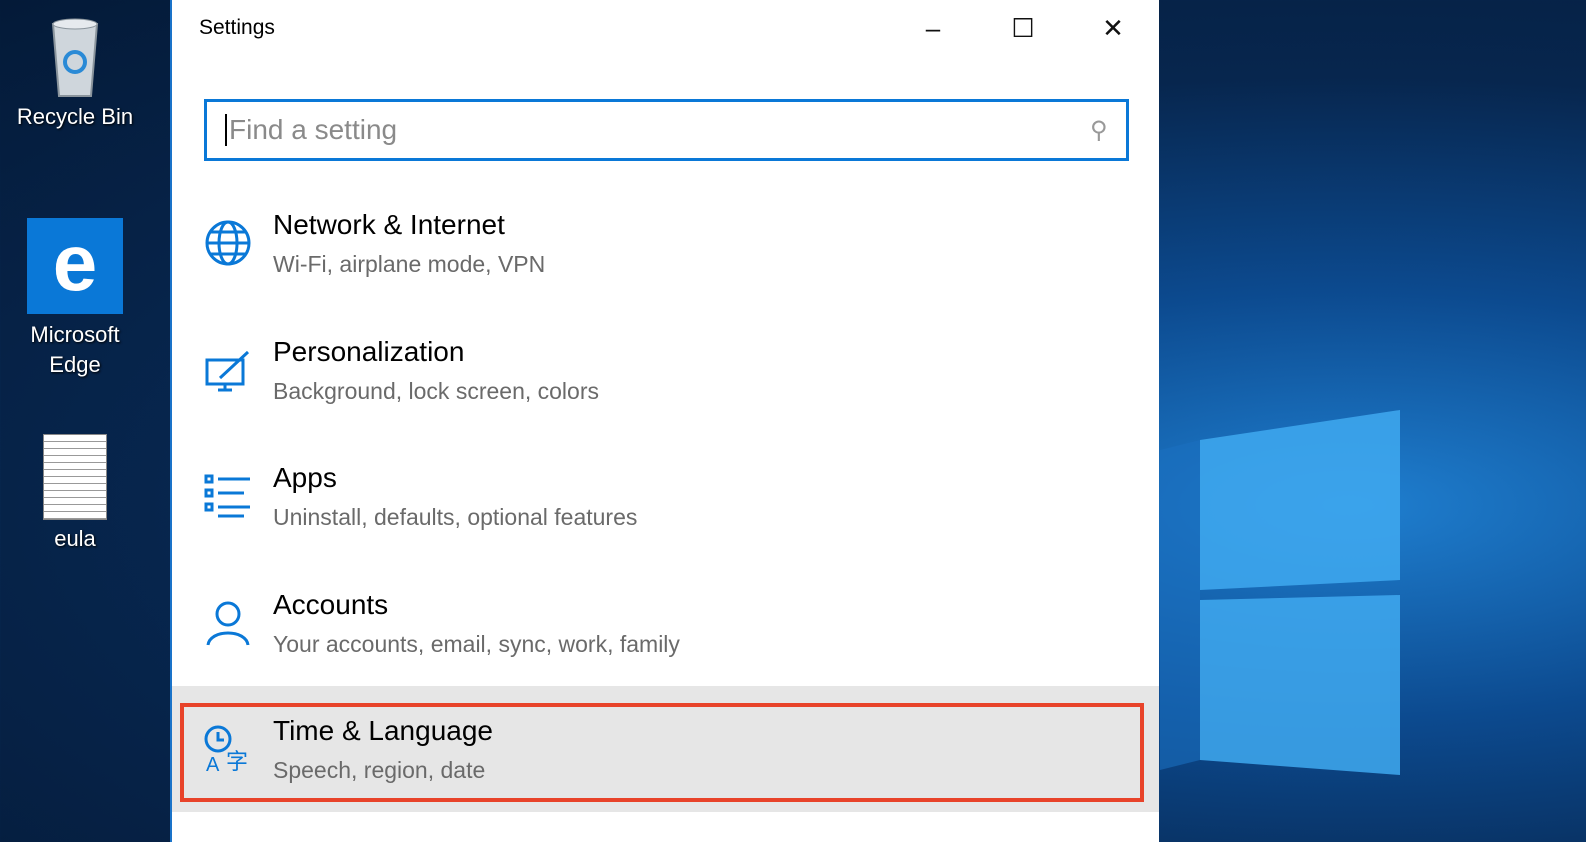 The height and width of the screenshot is (842, 1586). Describe the element at coordinates (369, 351) in the screenshot. I see `item-title: Personalization` at that location.